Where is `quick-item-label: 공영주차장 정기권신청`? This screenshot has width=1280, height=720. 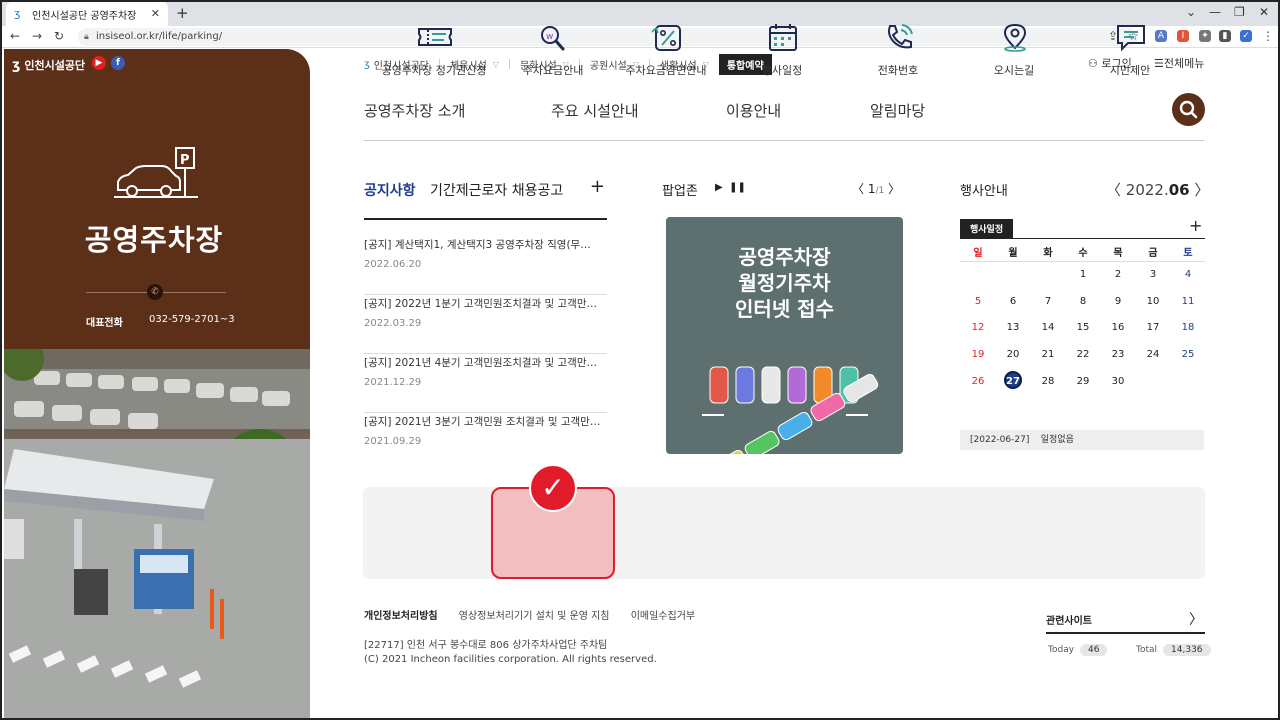
quick-item-label: 공영주차장 정기권신청 is located at coordinates (434, 70).